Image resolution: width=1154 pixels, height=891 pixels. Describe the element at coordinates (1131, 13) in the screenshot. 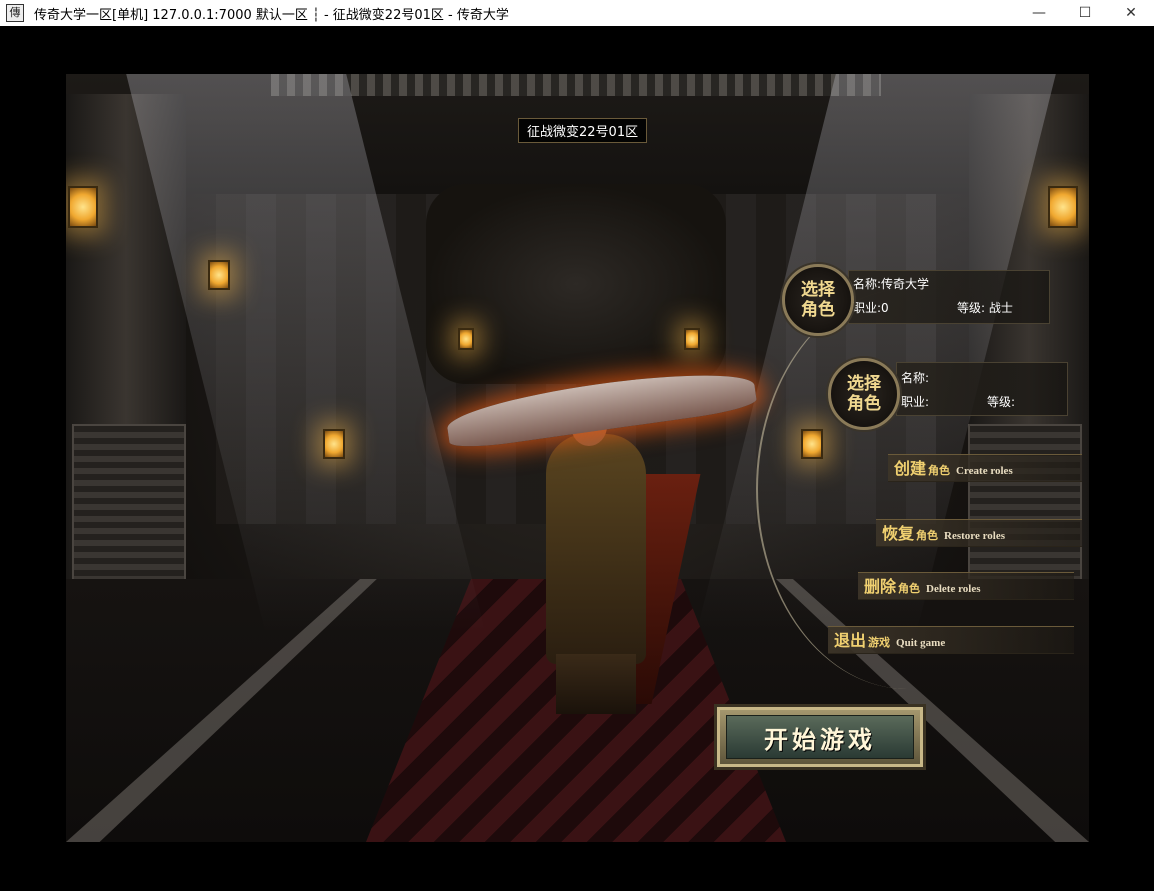

I see `close-button: ✕` at that location.